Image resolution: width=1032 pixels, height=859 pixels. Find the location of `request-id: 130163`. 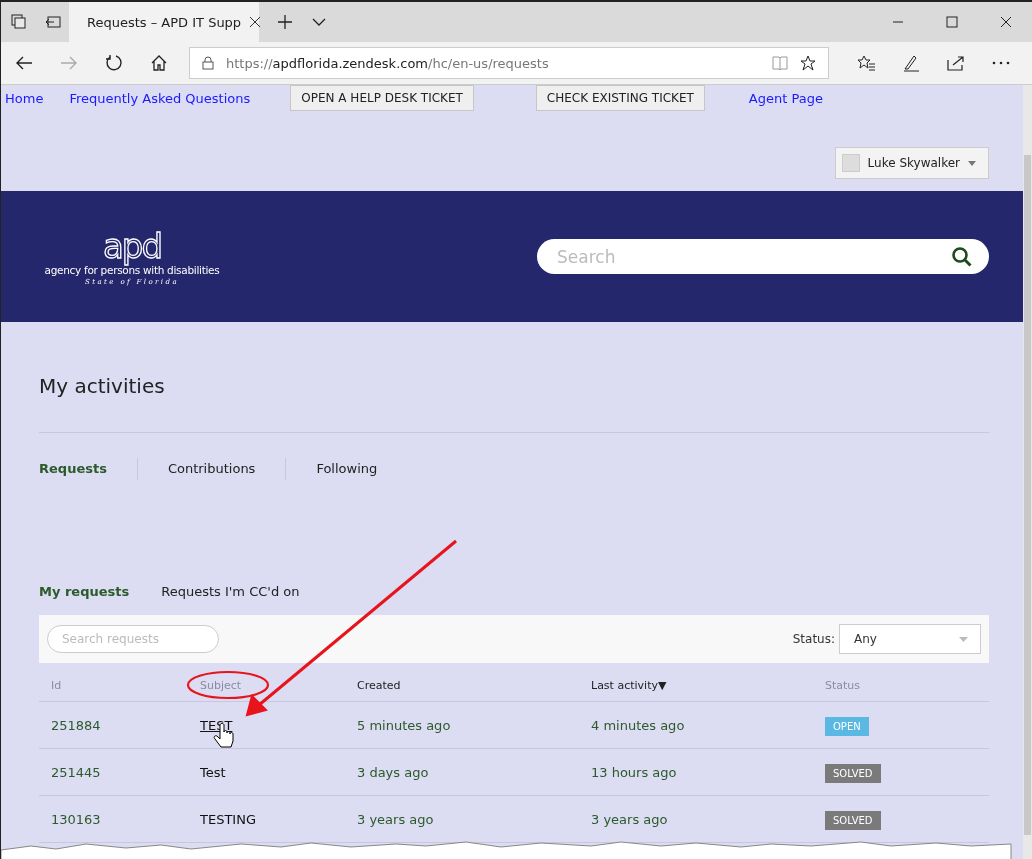

request-id: 130163 is located at coordinates (76, 819).